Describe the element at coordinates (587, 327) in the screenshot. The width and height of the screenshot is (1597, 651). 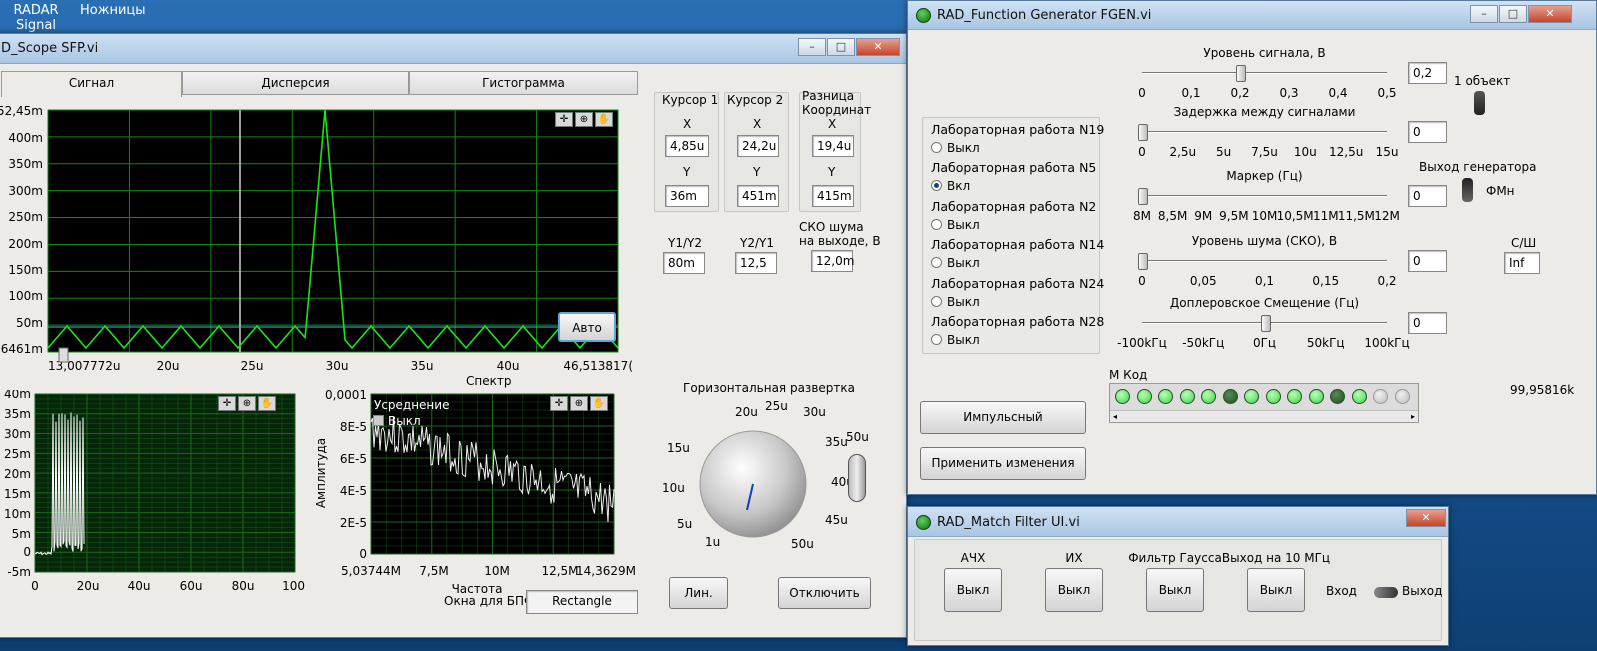
I see `auto-button: Авто` at that location.